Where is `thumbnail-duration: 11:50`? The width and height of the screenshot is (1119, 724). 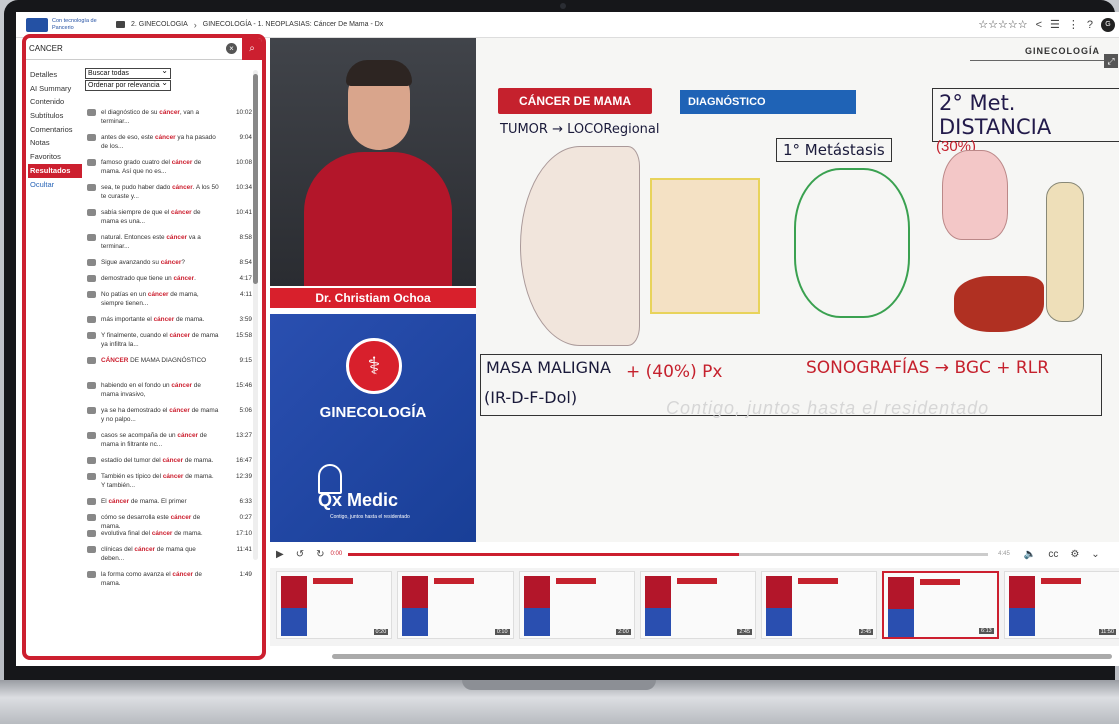 thumbnail-duration: 11:50 is located at coordinates (1107, 632).